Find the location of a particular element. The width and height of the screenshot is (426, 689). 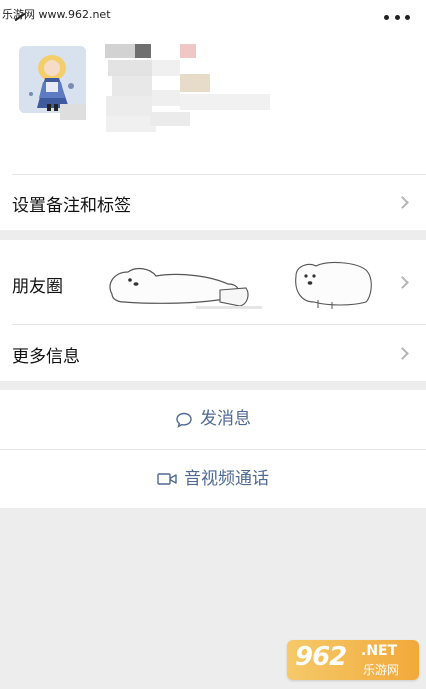

logo-net: .NET is located at coordinates (379, 651).